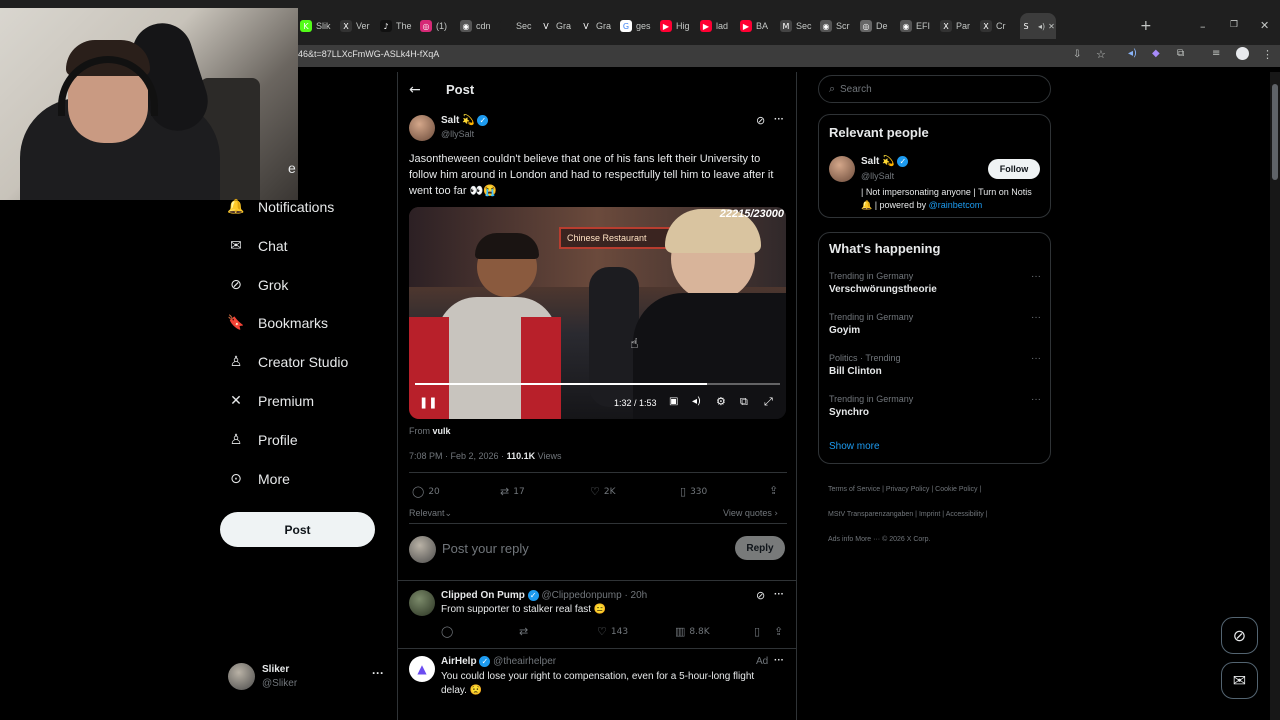 This screenshot has height=720, width=1280. Describe the element at coordinates (877, 176) in the screenshot. I see `person-handle: @llySalt` at that location.